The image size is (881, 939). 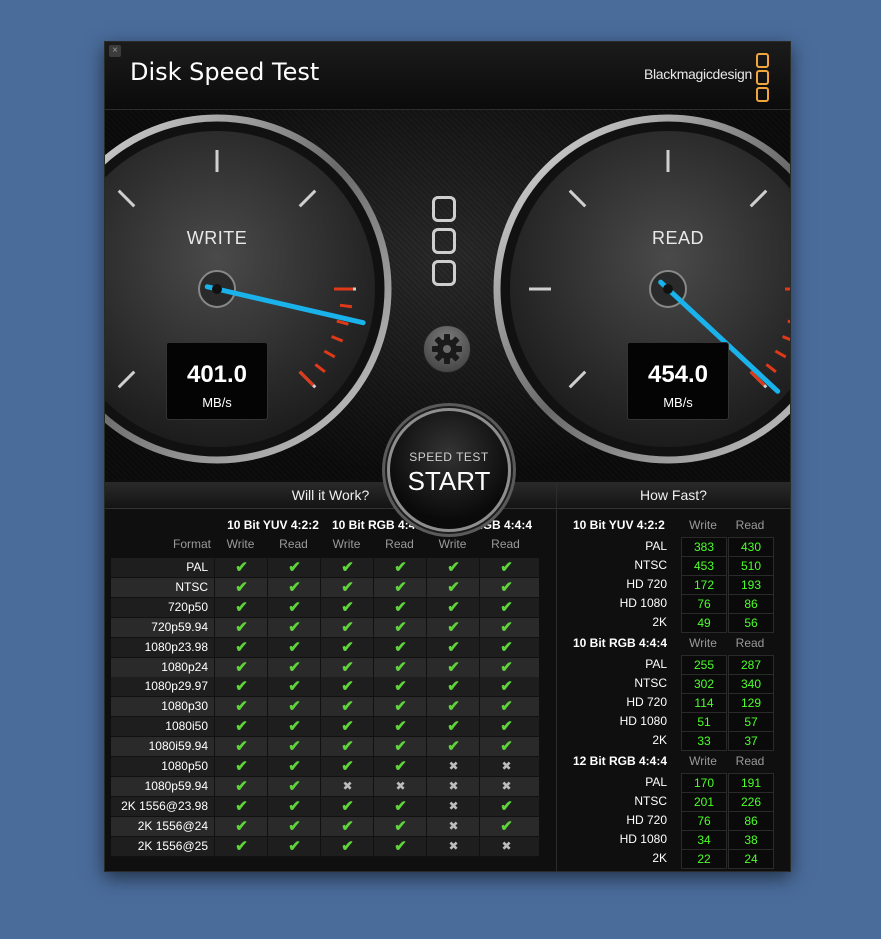 What do you see at coordinates (678, 402) in the screenshot?
I see `read-speed-unit: MB/s` at bounding box center [678, 402].